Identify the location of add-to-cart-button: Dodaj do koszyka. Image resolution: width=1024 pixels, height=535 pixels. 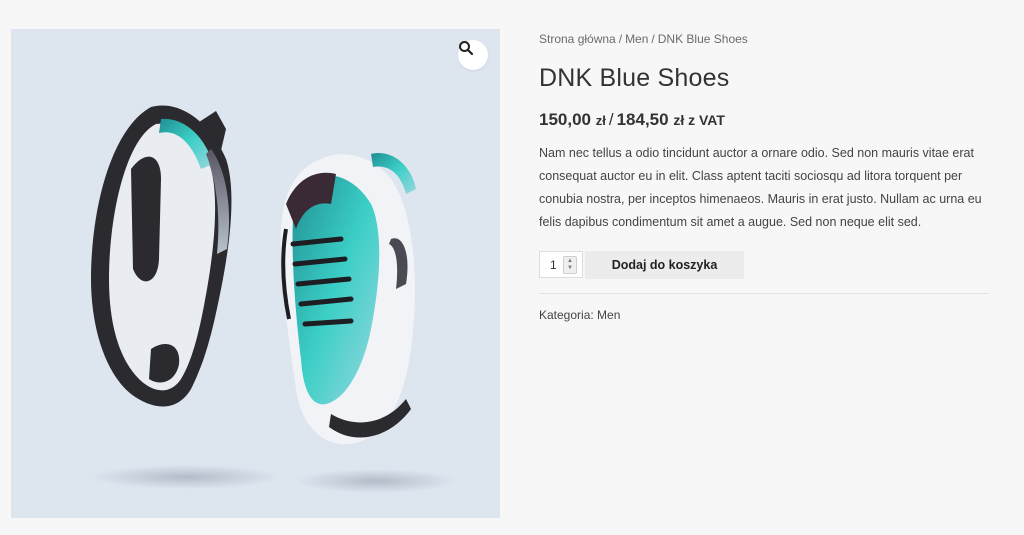
(664, 264).